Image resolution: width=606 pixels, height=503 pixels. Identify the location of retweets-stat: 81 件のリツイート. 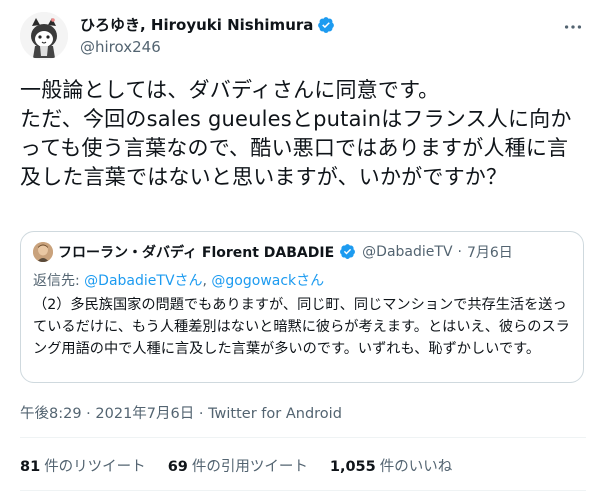
(83, 465).